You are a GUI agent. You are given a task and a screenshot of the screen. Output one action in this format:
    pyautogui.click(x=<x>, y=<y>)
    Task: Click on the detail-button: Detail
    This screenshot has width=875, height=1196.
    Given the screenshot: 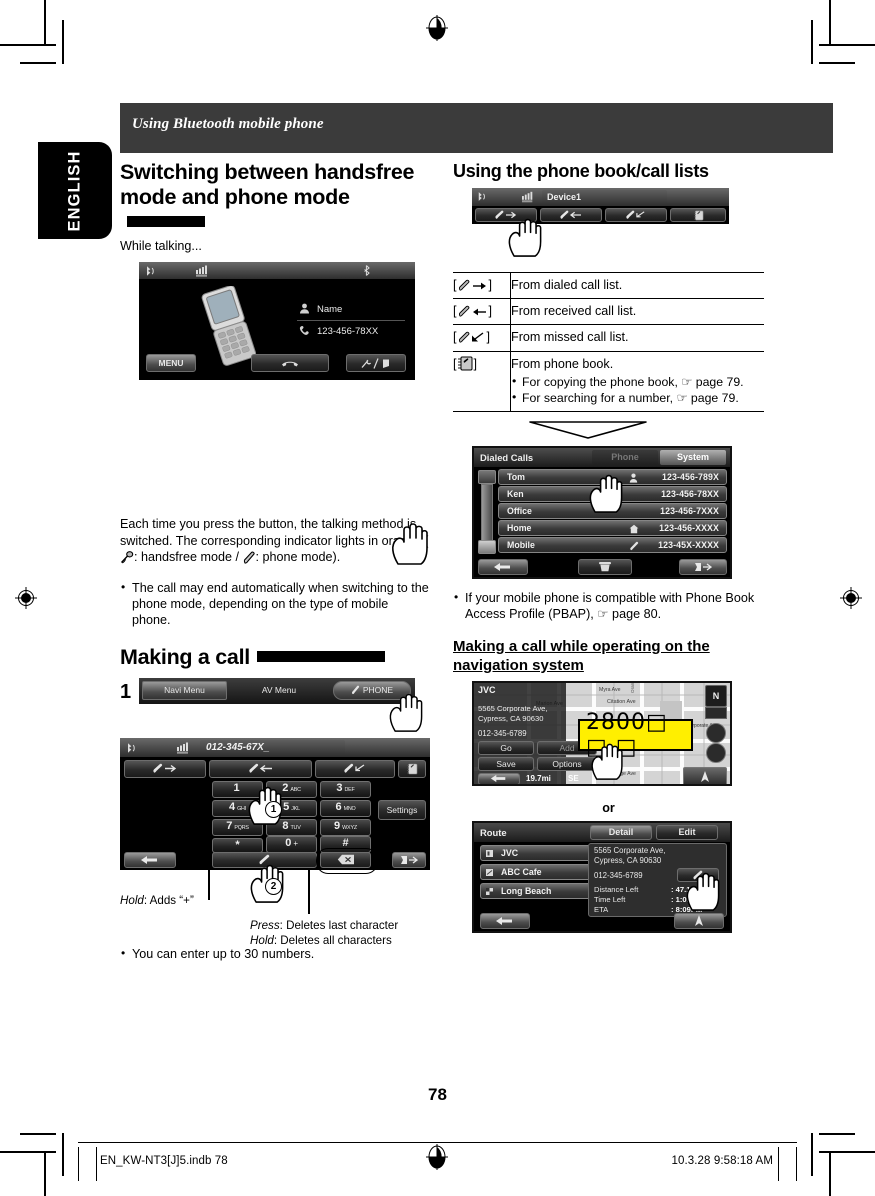 What is the action you would take?
    pyautogui.click(x=621, y=832)
    